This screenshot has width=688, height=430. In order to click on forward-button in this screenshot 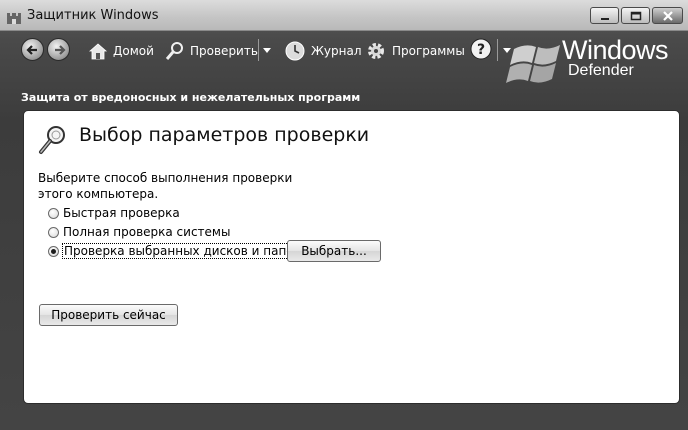, I will do `click(58, 49)`.